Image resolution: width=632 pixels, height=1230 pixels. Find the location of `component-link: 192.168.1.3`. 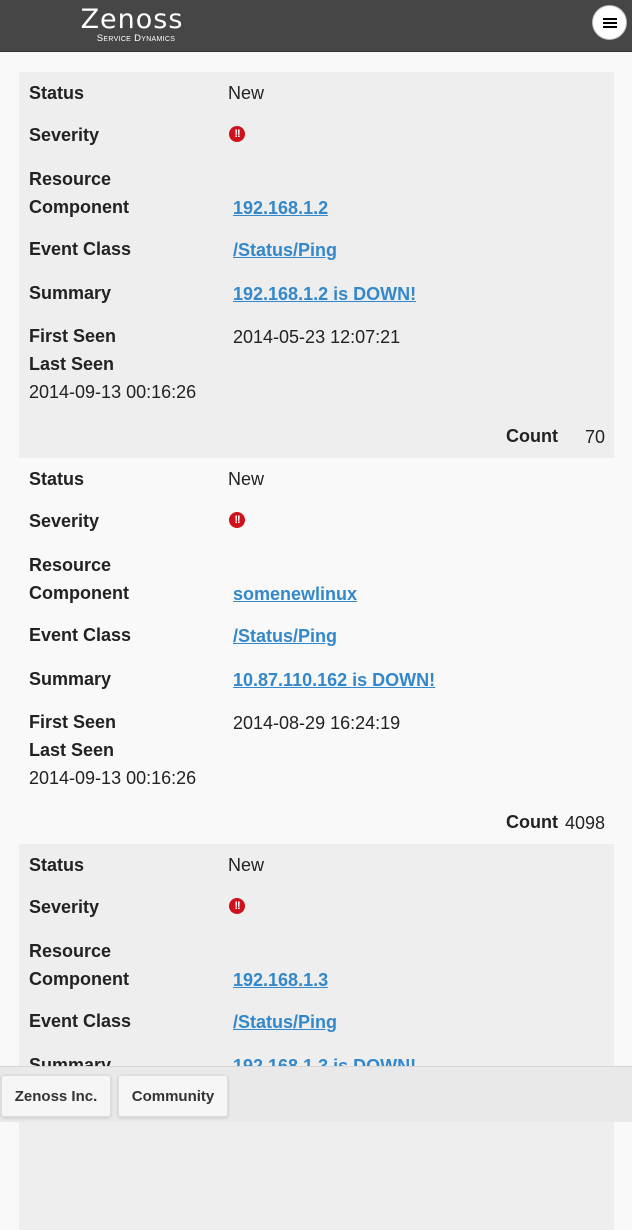

component-link: 192.168.1.3 is located at coordinates (280, 980).